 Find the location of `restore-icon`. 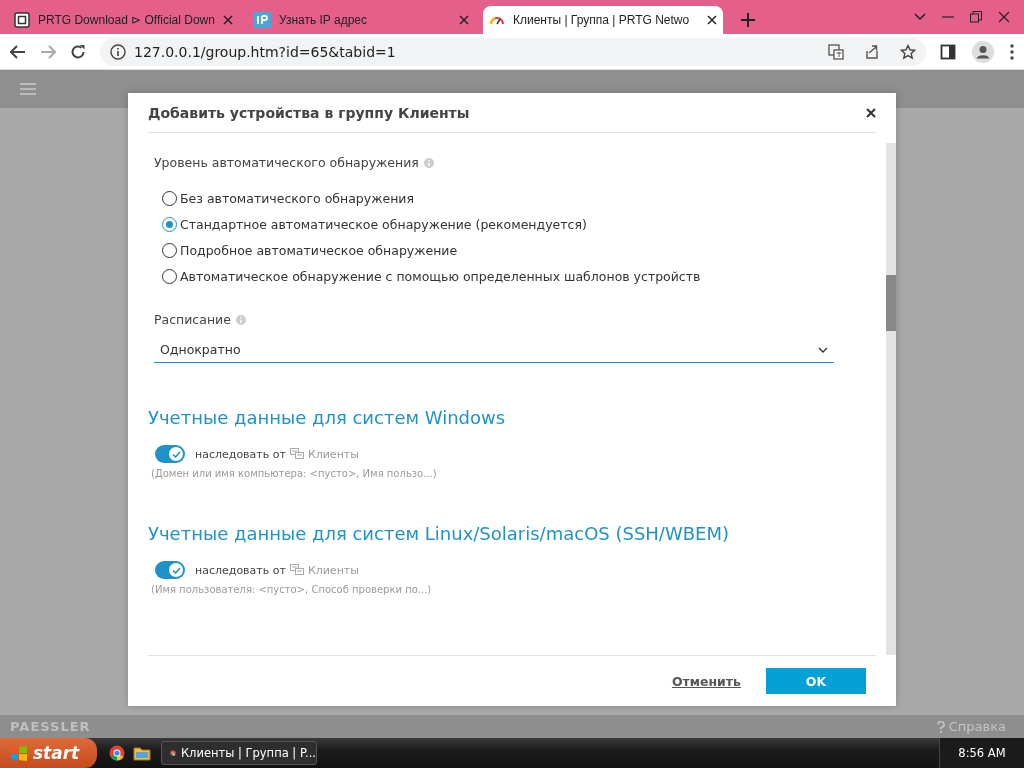

restore-icon is located at coordinates (976, 17).